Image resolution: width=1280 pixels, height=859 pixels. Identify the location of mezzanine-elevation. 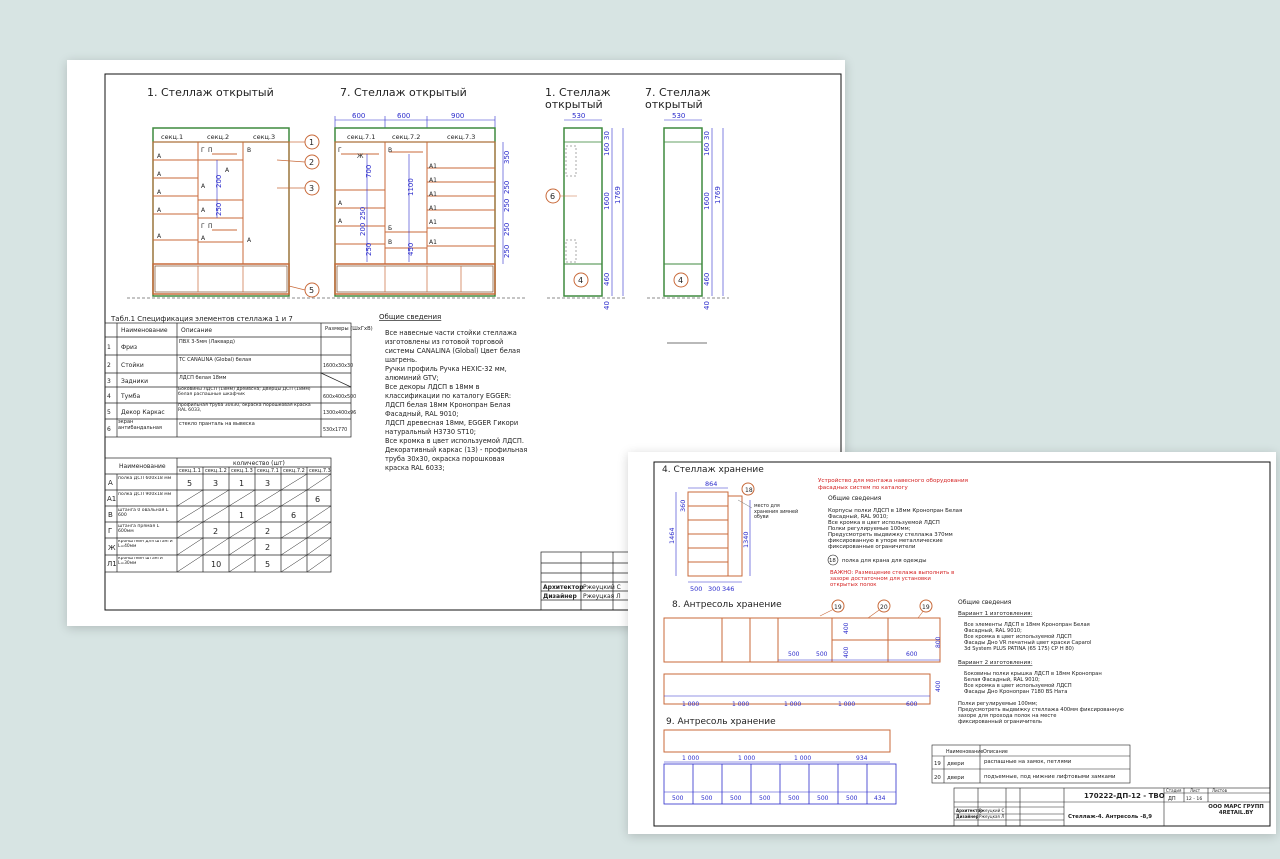
(802, 640).